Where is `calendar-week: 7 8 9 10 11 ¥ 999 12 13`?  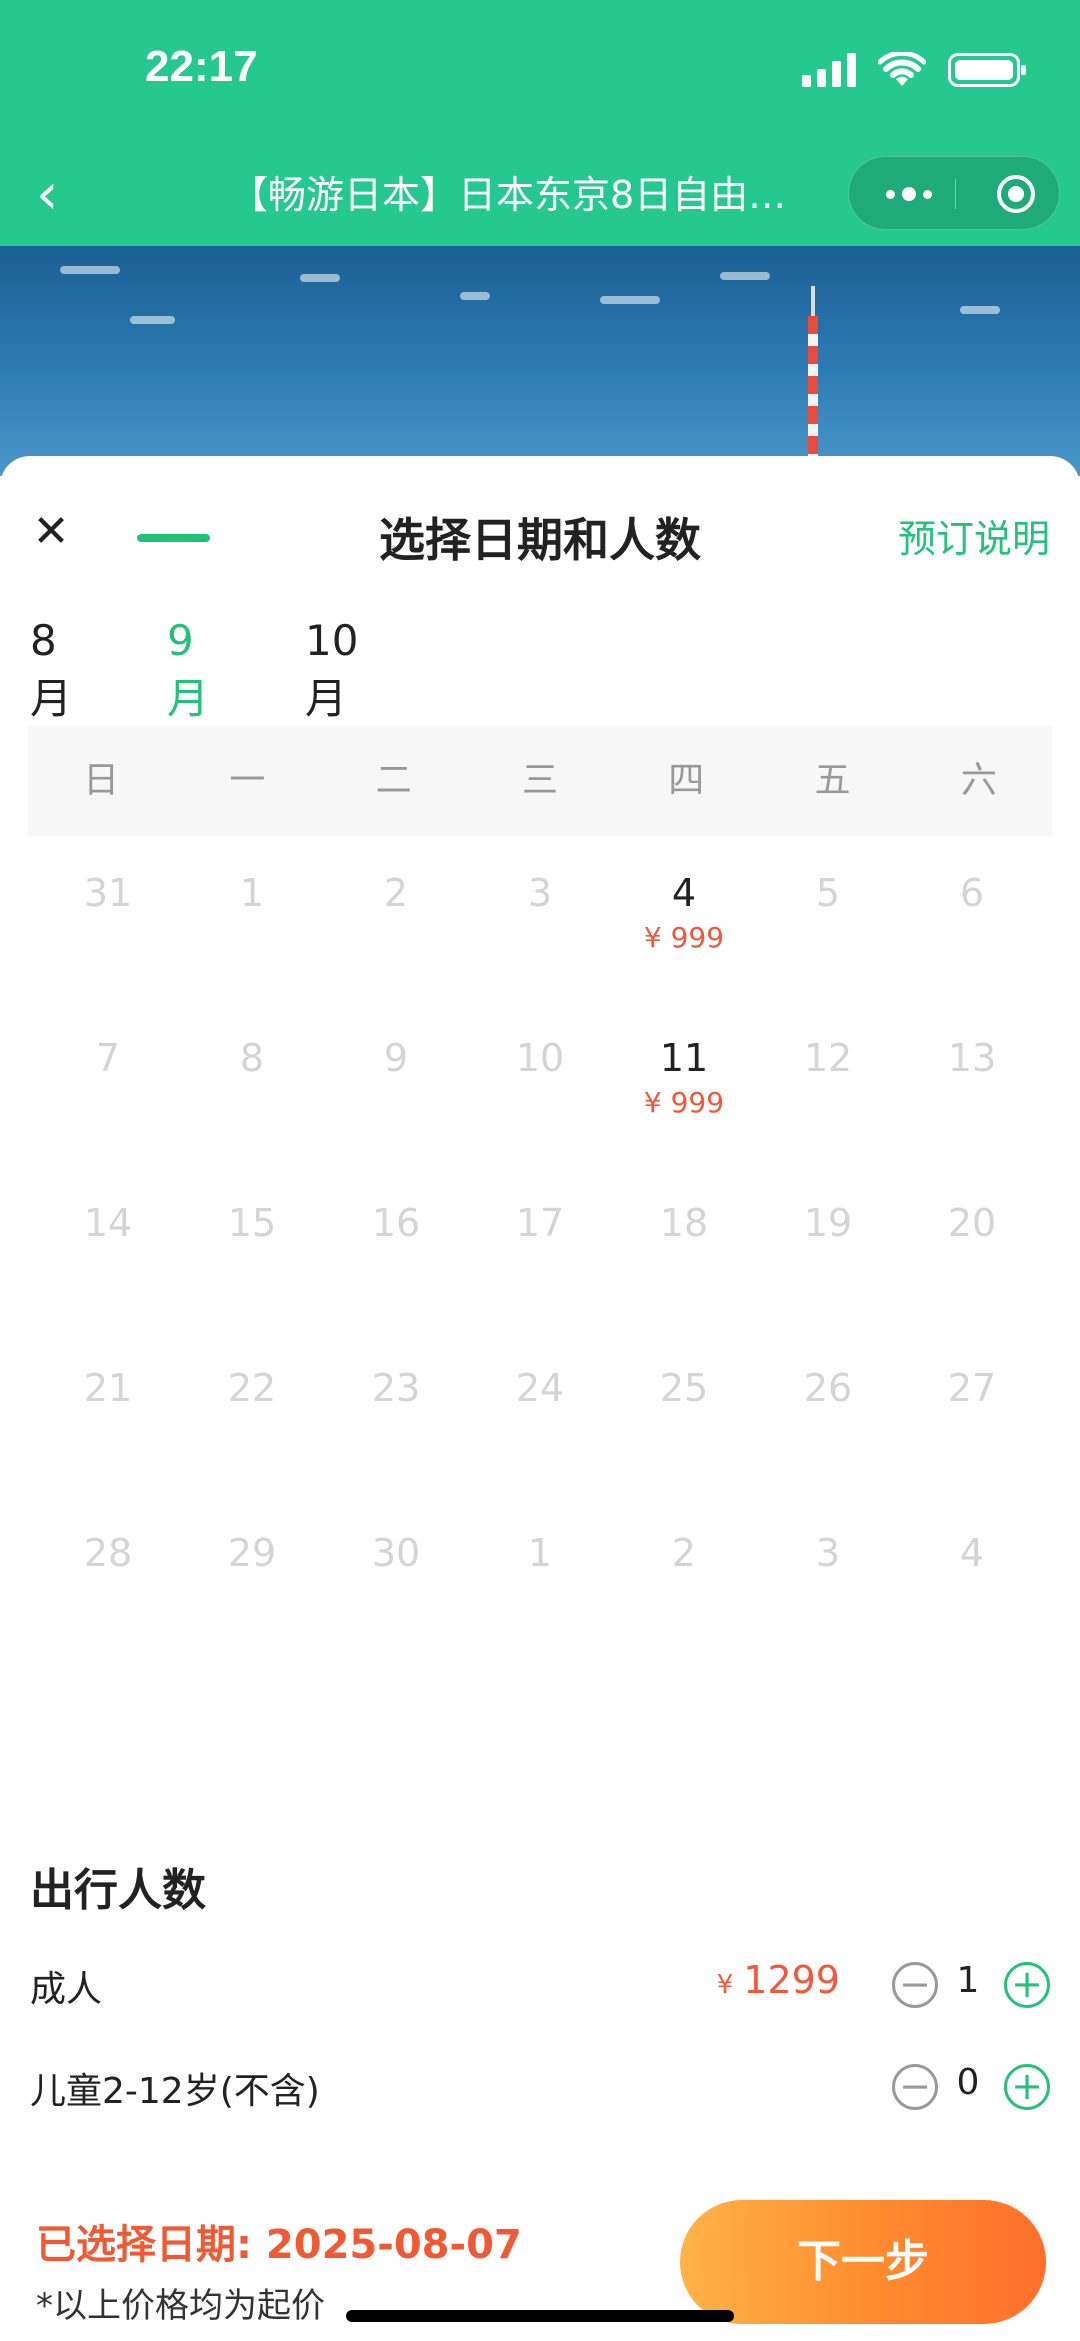 calendar-week: 7 8 9 10 11 ¥ 999 12 13 is located at coordinates (540, 1115).